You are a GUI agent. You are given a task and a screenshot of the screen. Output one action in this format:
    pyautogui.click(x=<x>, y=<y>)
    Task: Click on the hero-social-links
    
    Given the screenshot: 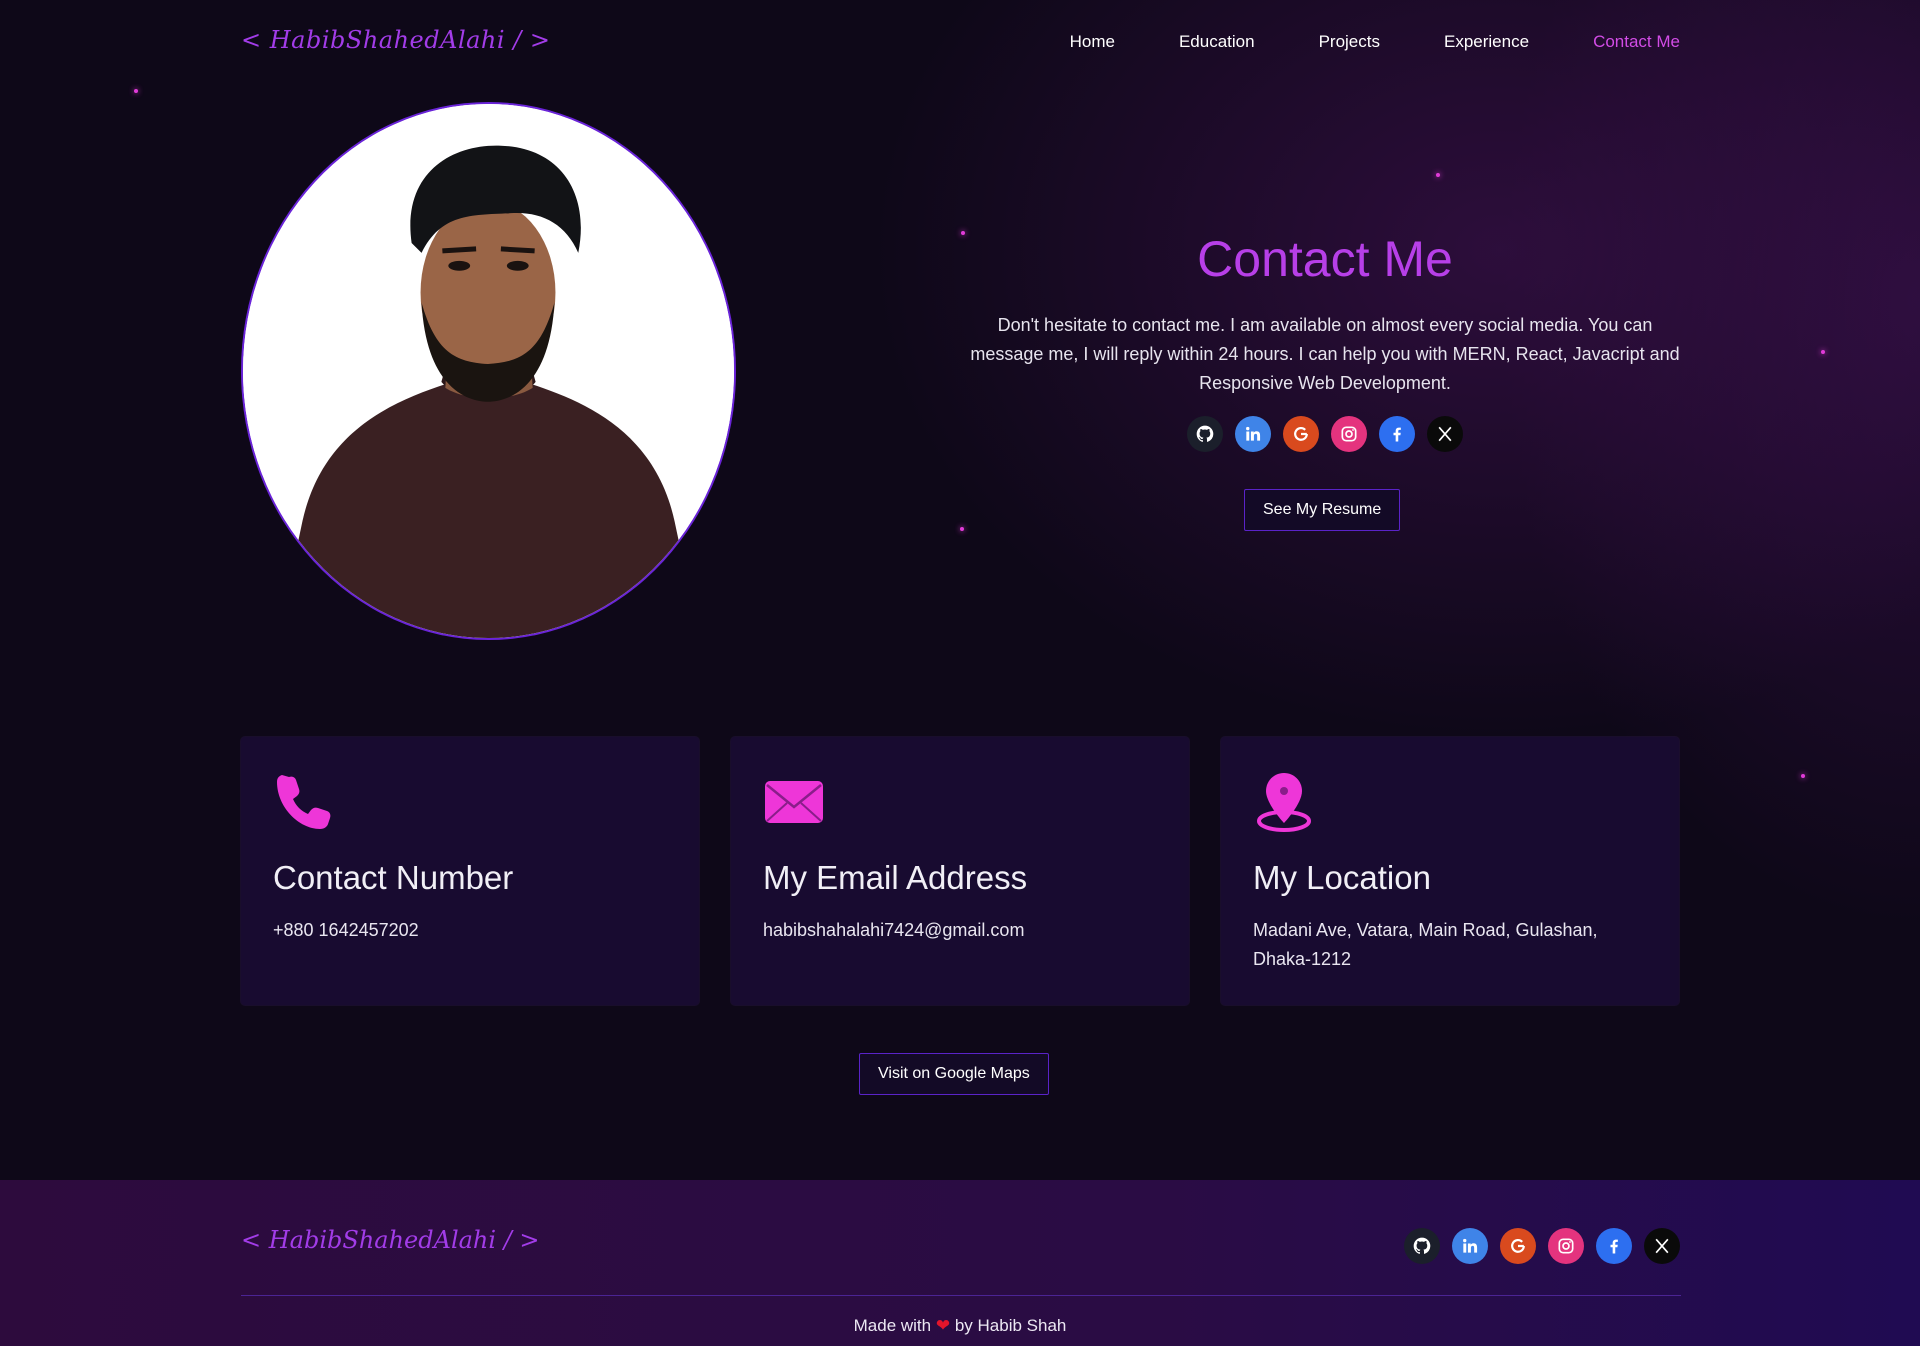 What is the action you would take?
    pyautogui.click(x=1325, y=434)
    